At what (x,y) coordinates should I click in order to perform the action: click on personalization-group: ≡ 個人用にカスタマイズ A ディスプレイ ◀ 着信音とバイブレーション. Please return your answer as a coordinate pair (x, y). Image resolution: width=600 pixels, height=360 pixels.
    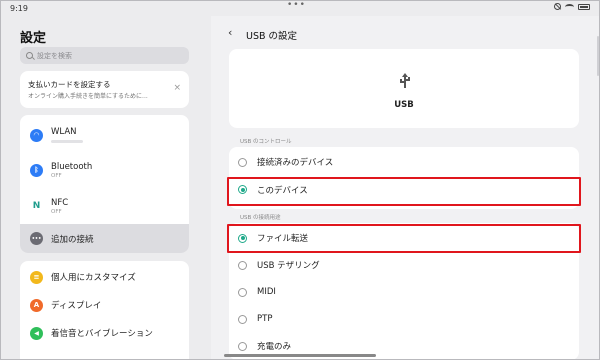
    Looking at the image, I should click on (104, 310).